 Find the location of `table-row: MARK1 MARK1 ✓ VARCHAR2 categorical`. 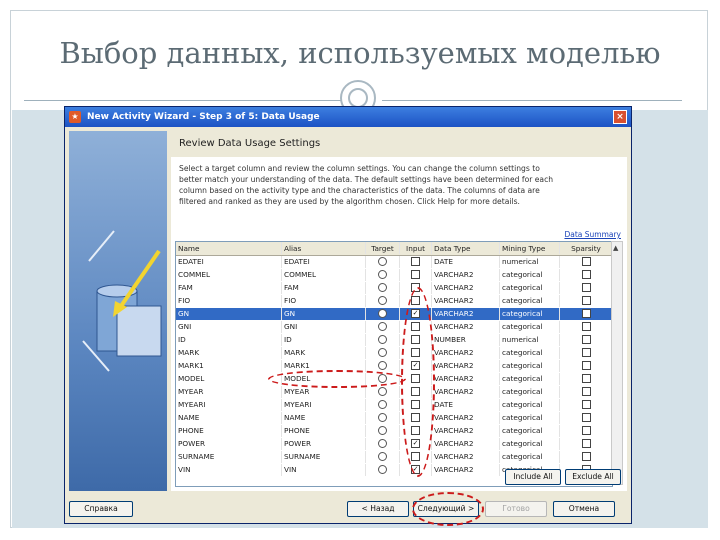

table-row: MARK1 MARK1 ✓ VARCHAR2 categorical is located at coordinates (394, 366).